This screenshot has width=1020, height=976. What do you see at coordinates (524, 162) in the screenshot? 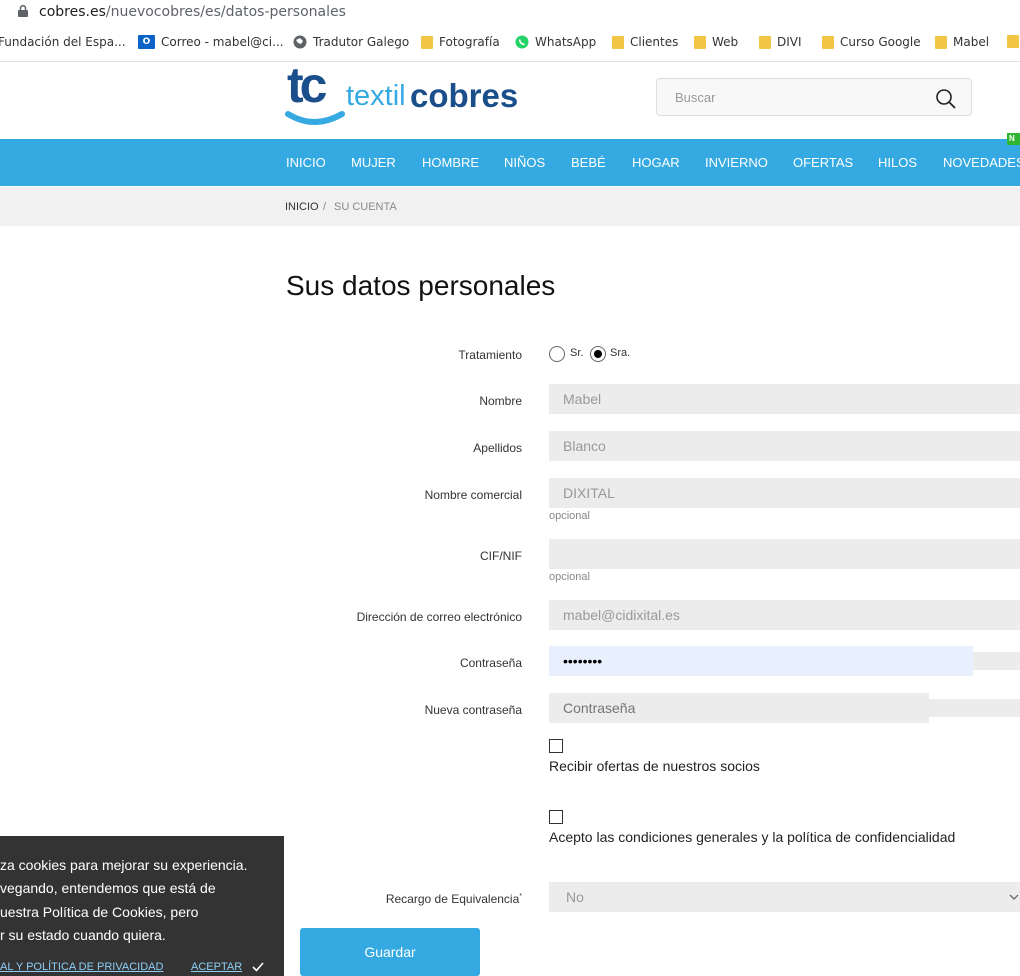
I see `nav-item-ninos: NIÑOS` at bounding box center [524, 162].